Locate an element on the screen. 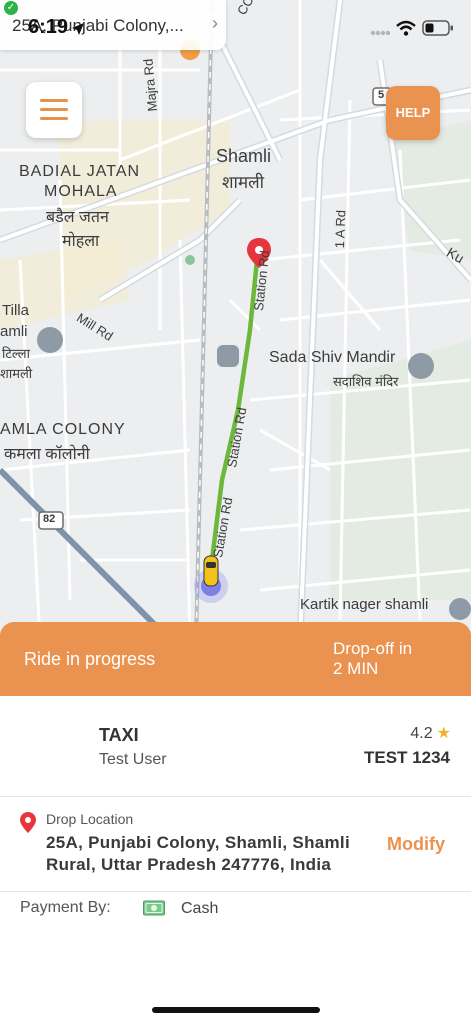  map-label-sada-shiv: Sada Shiv Mandir is located at coordinates (332, 357).